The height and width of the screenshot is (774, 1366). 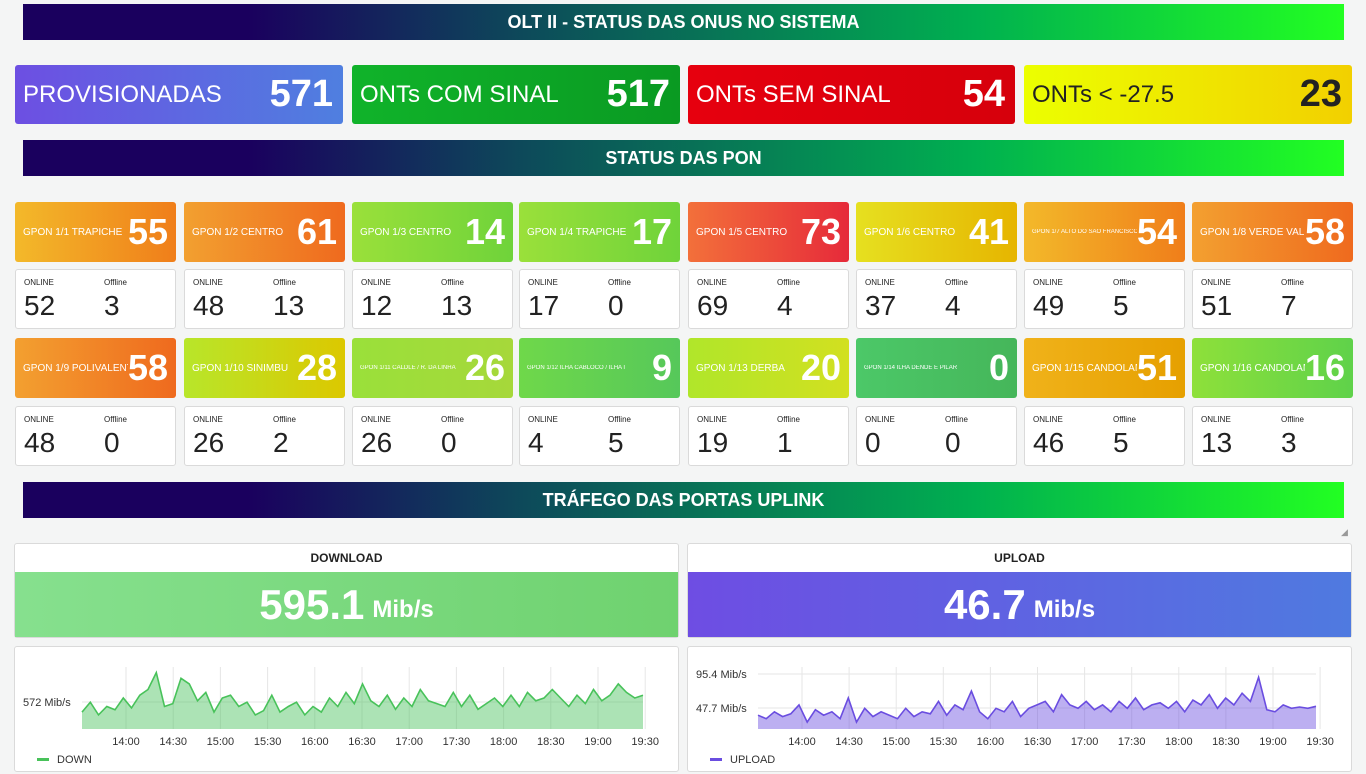 I want to click on stat-value: 517, so click(x=638, y=94).